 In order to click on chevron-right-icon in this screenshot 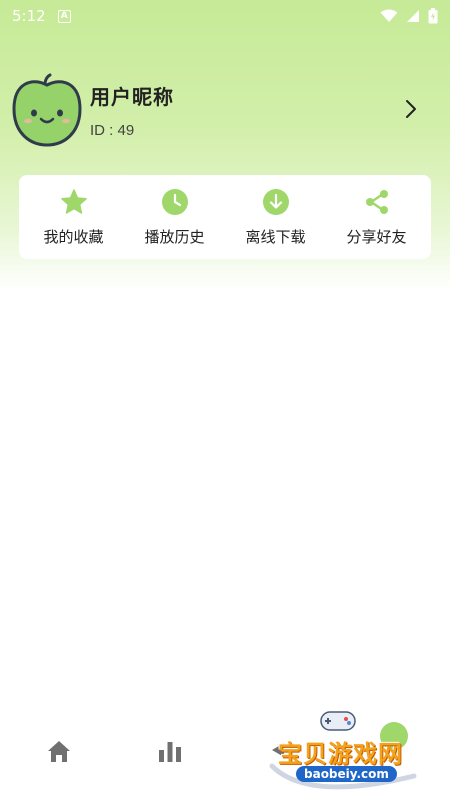, I will do `click(411, 109)`.